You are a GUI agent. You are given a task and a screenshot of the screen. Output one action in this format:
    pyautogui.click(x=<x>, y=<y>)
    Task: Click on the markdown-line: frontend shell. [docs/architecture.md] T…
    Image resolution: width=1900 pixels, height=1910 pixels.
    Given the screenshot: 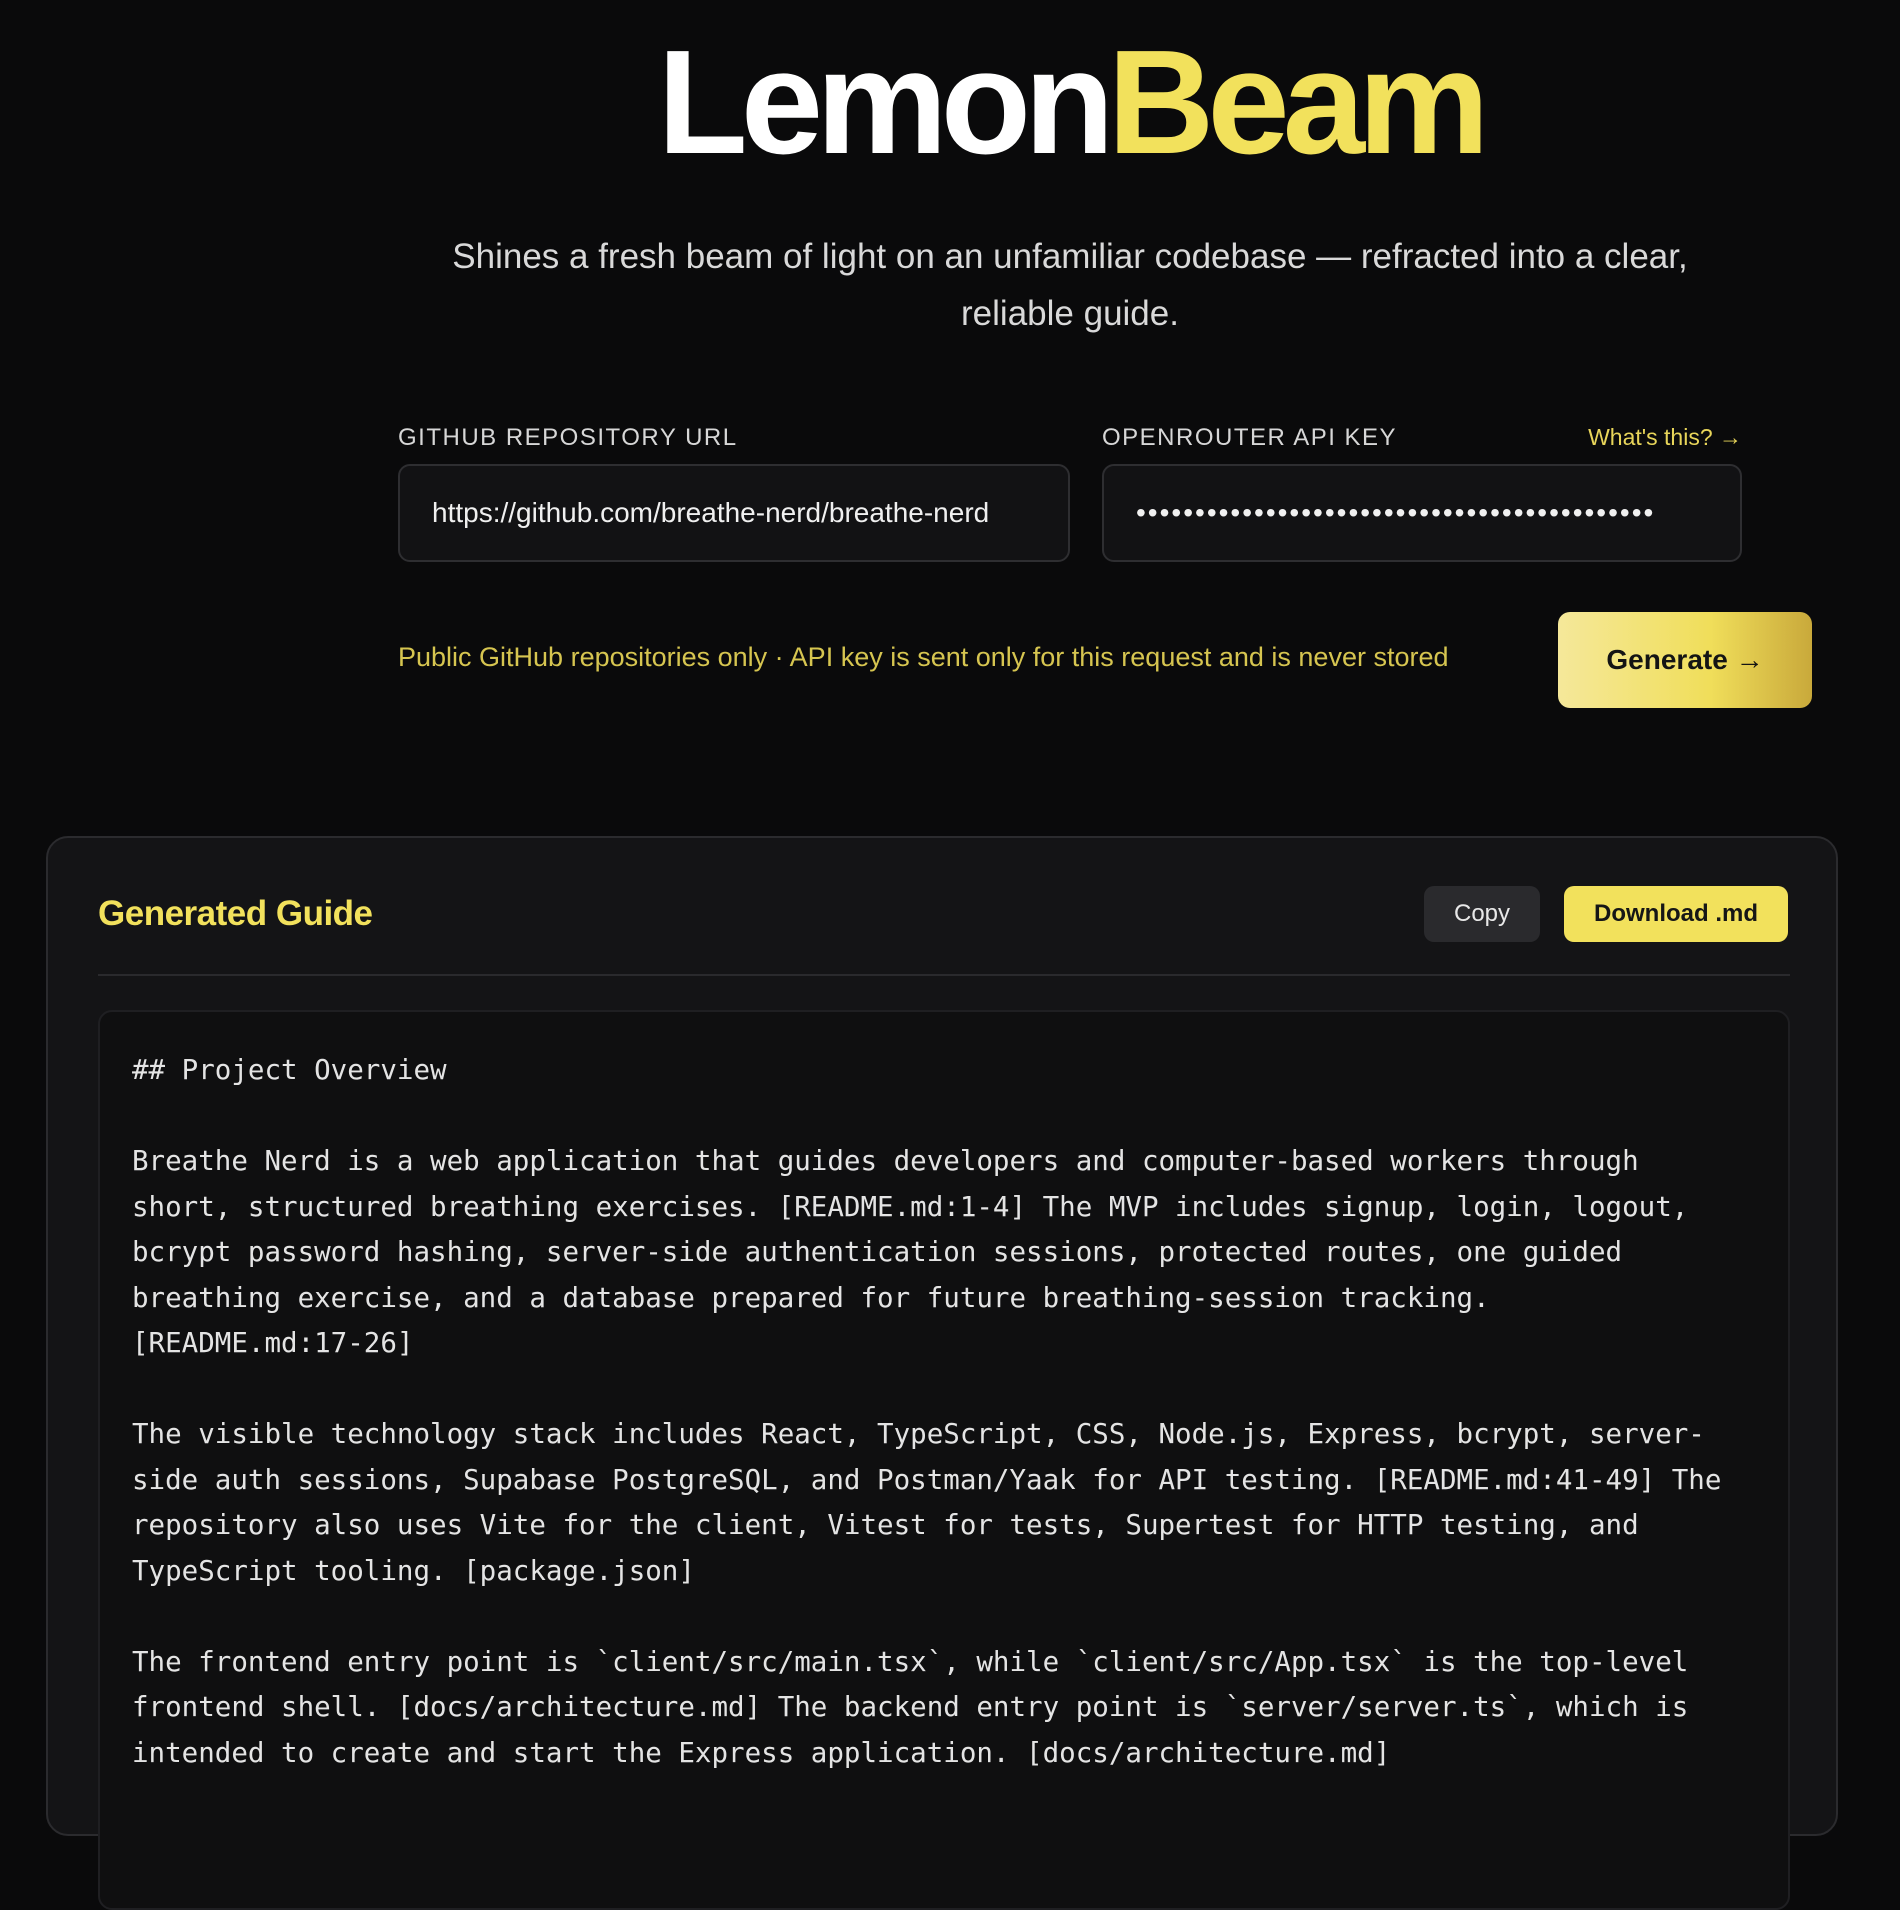 What is the action you would take?
    pyautogui.click(x=910, y=1707)
    